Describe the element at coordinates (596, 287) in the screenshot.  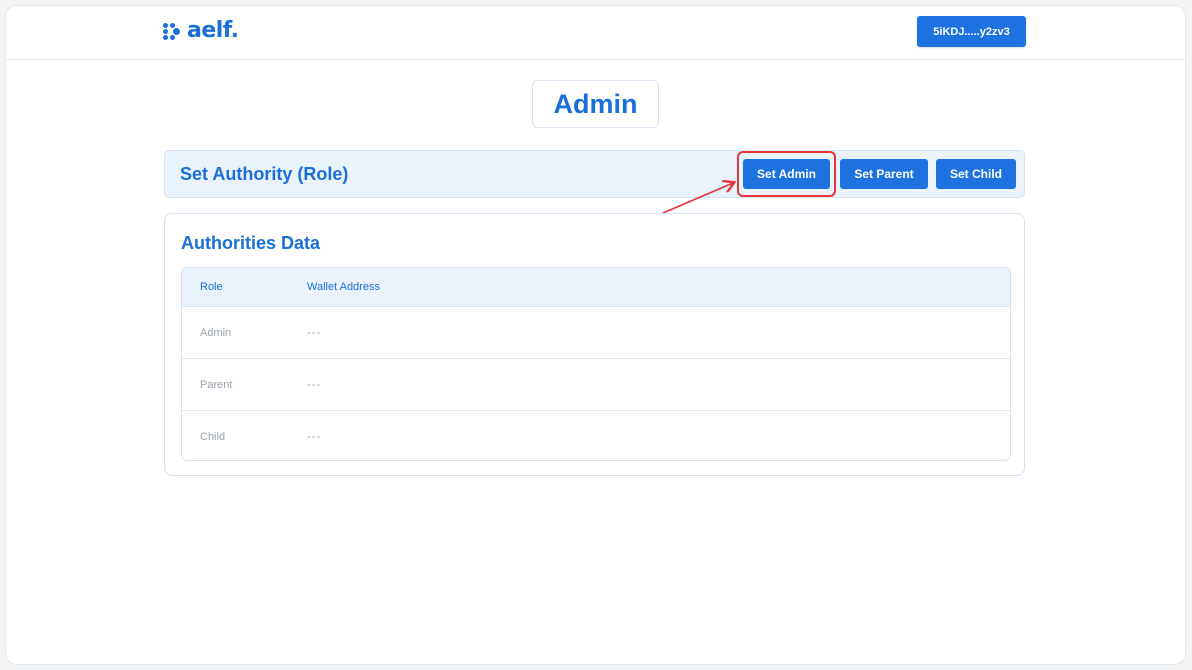
I see `table-header: Role Wallet Address` at that location.